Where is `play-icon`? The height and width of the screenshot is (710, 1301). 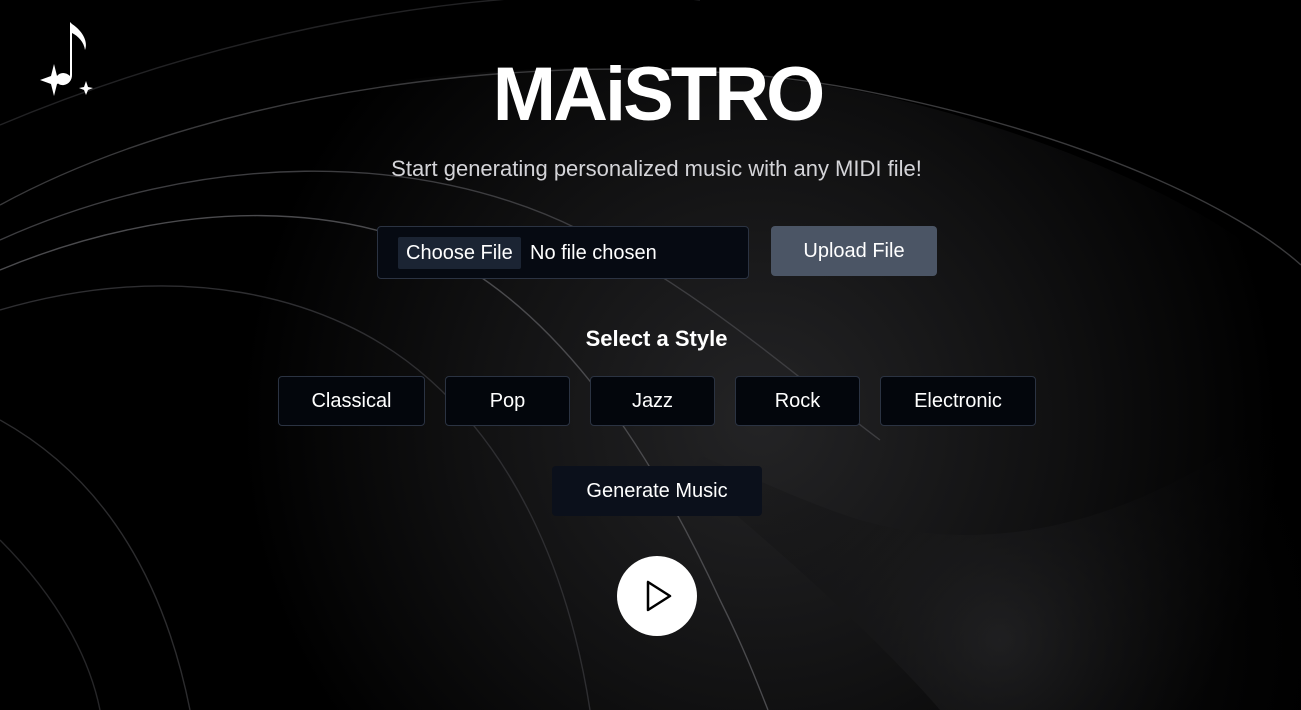
play-icon is located at coordinates (659, 596).